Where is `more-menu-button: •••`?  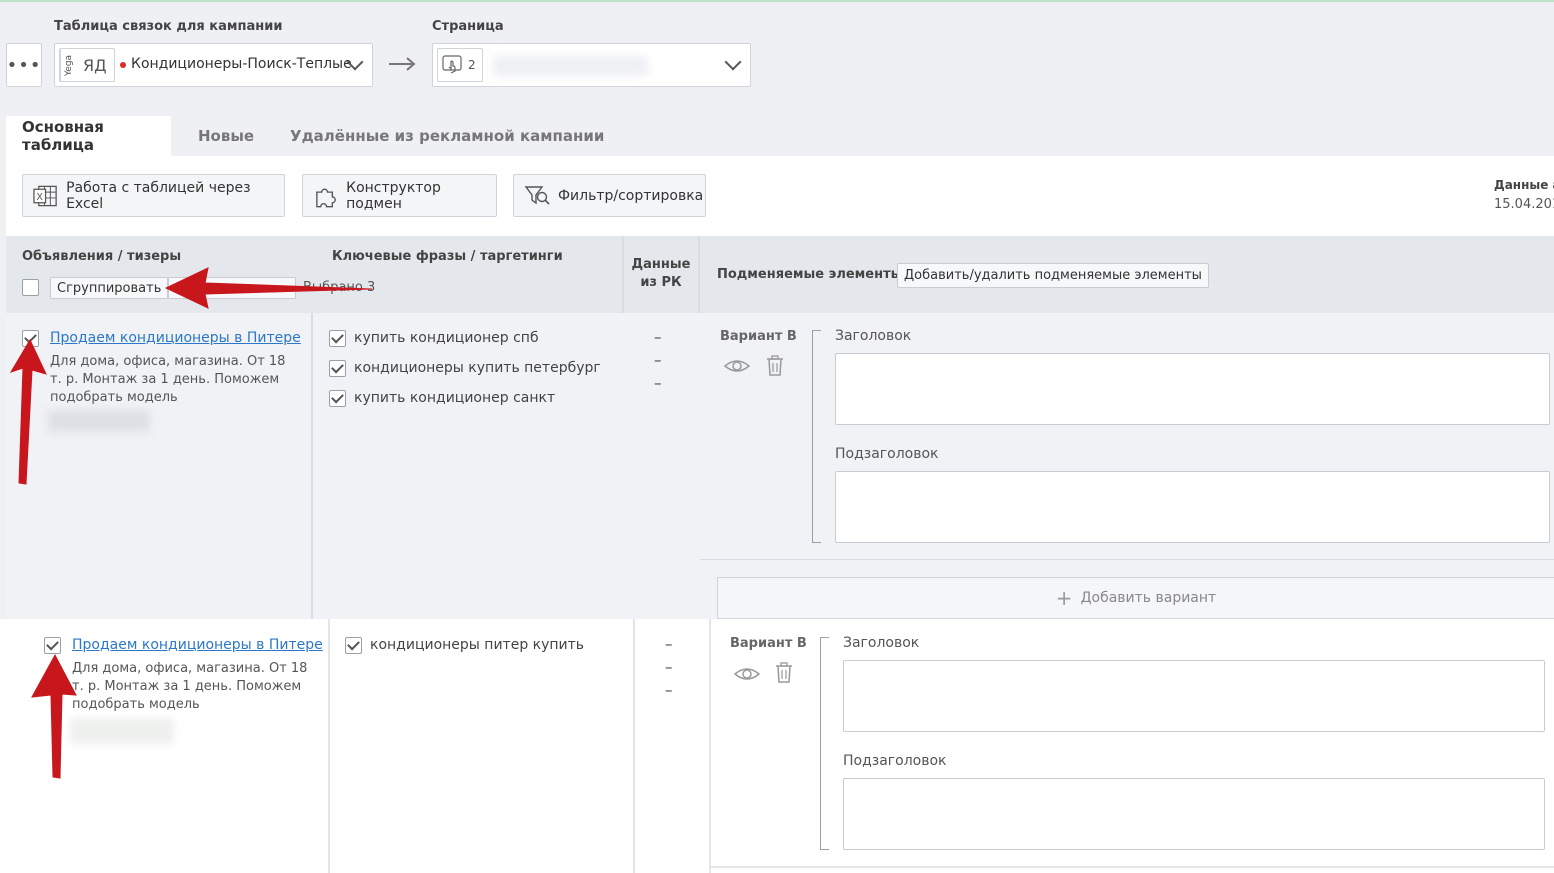 more-menu-button: ••• is located at coordinates (24, 65).